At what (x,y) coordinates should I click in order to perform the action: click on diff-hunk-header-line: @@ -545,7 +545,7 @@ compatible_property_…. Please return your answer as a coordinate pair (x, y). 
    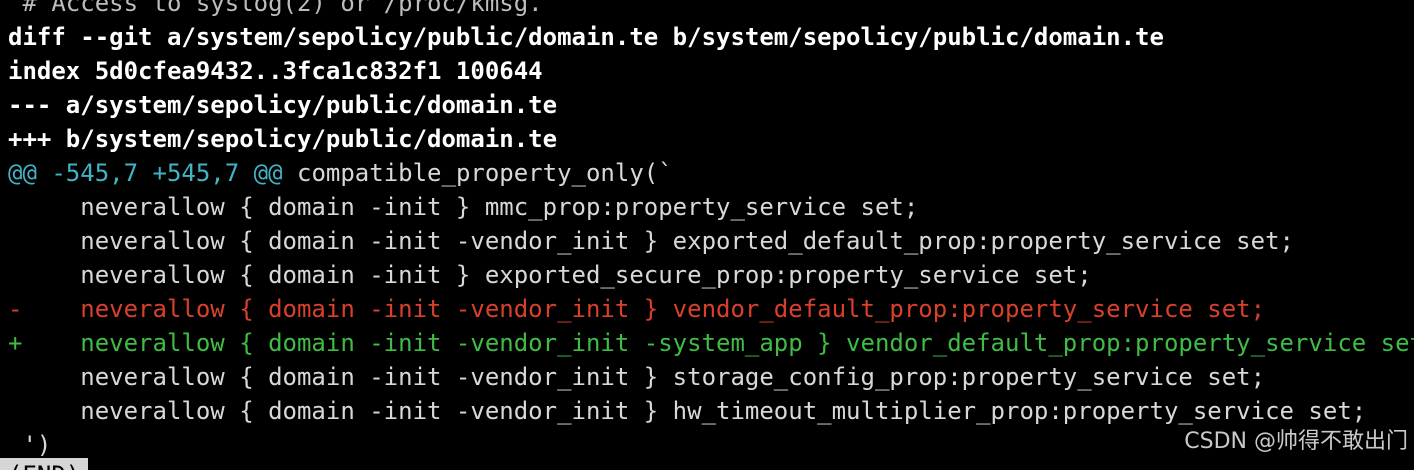
    Looking at the image, I should click on (711, 173).